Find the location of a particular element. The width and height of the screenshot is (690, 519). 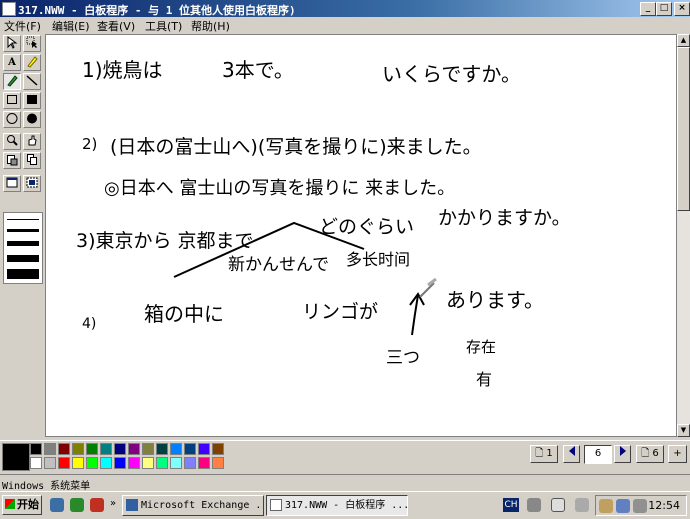

first-page-button: 🗋 1 is located at coordinates (544, 454).